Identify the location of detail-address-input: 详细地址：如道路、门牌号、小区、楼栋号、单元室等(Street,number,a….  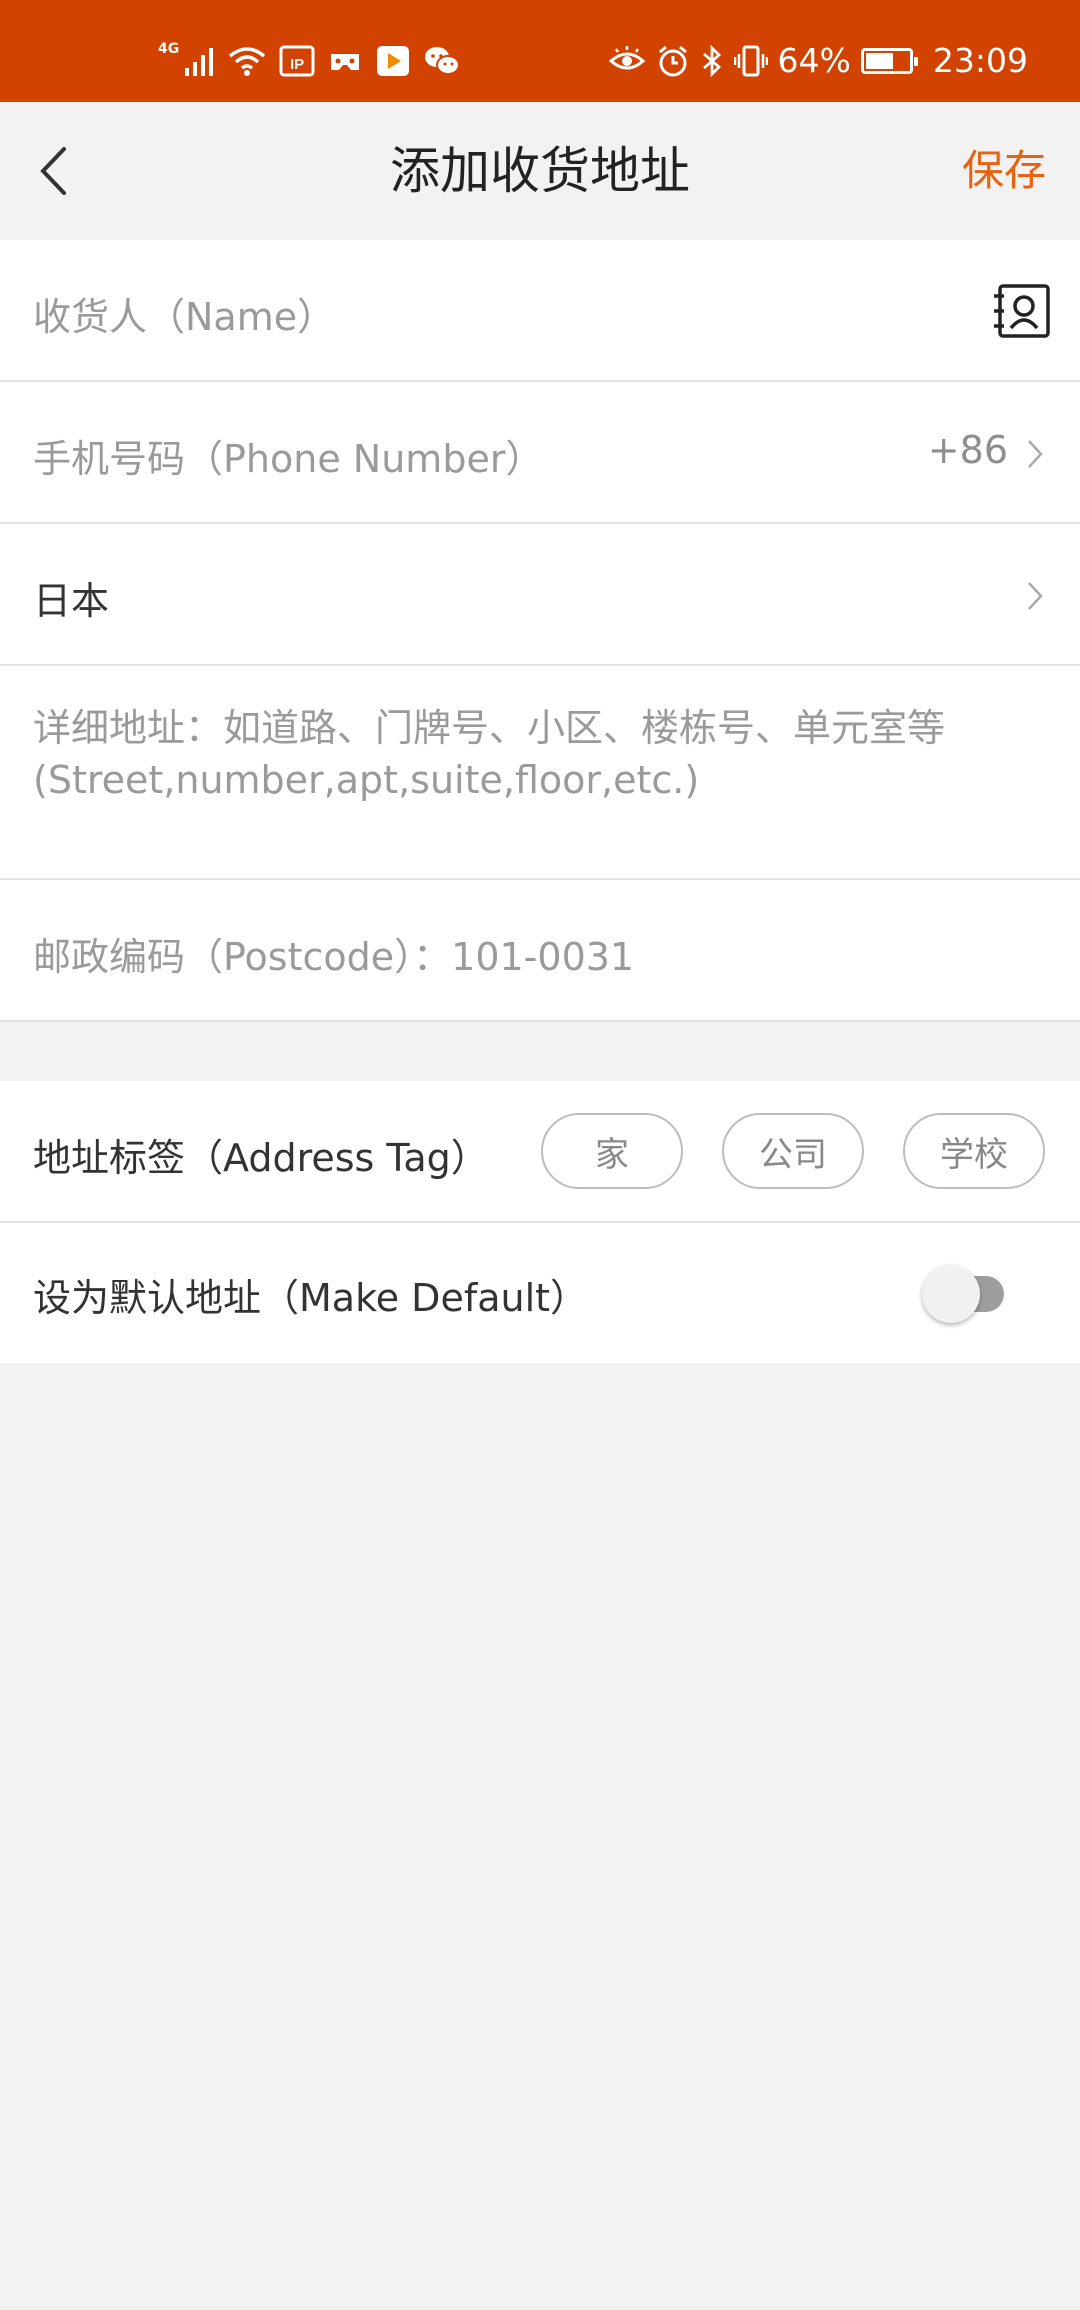
(503, 754).